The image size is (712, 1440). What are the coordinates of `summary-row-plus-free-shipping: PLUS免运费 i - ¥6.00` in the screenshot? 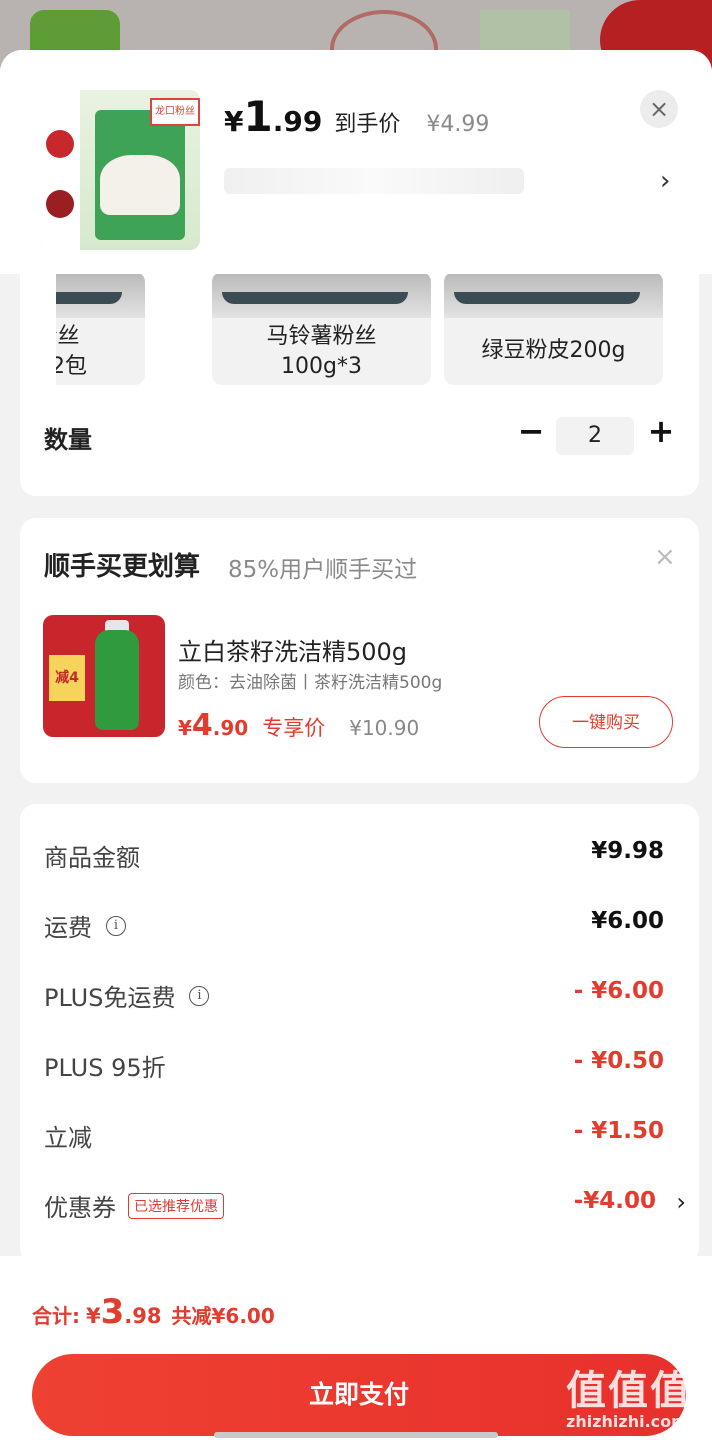 It's located at (359, 998).